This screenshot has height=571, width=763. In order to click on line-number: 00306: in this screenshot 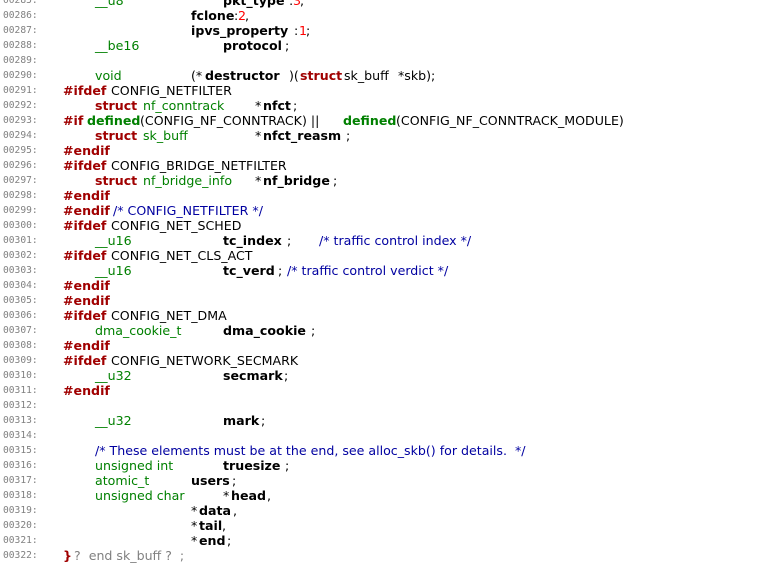, I will do `click(20, 315)`.